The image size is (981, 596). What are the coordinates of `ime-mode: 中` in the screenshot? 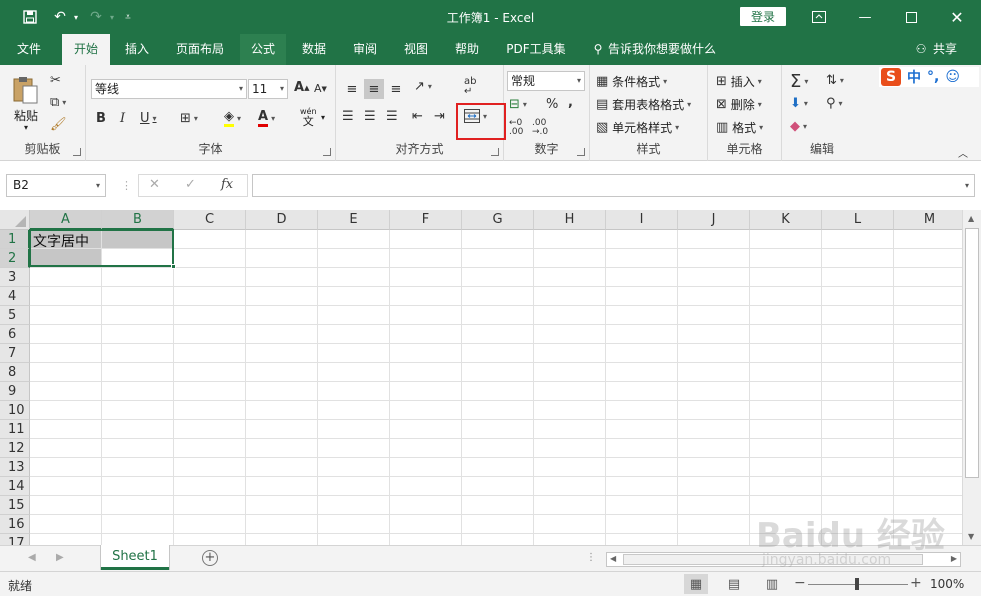 It's located at (914, 77).